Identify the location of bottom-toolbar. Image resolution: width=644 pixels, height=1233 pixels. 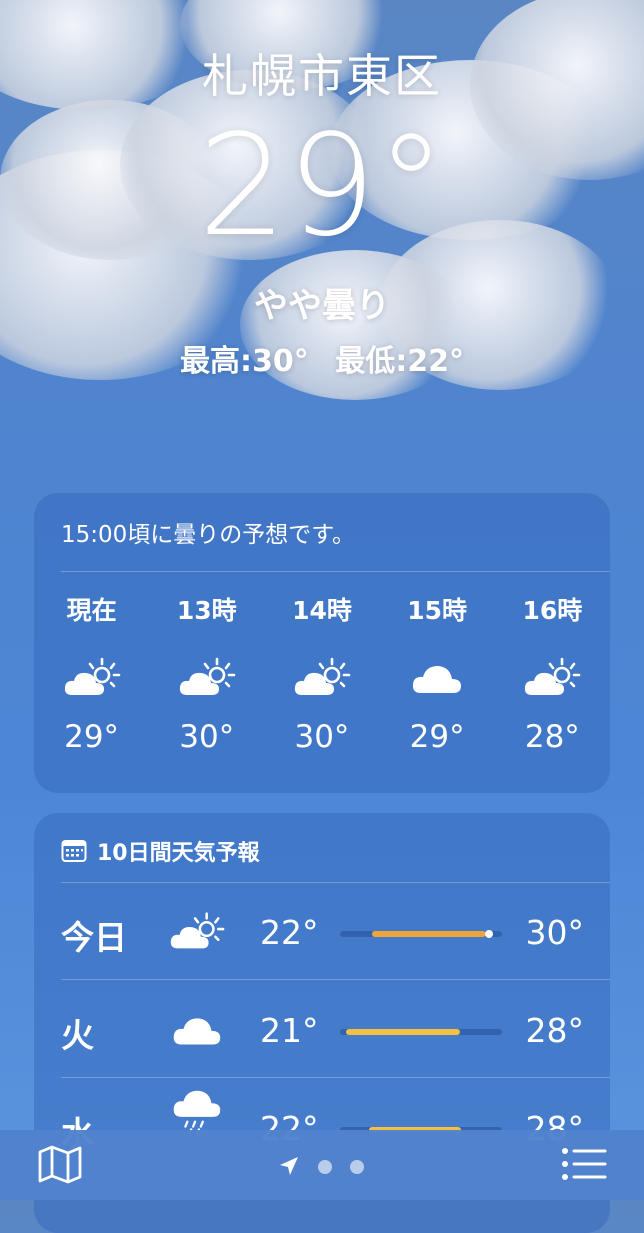
(322, 1165).